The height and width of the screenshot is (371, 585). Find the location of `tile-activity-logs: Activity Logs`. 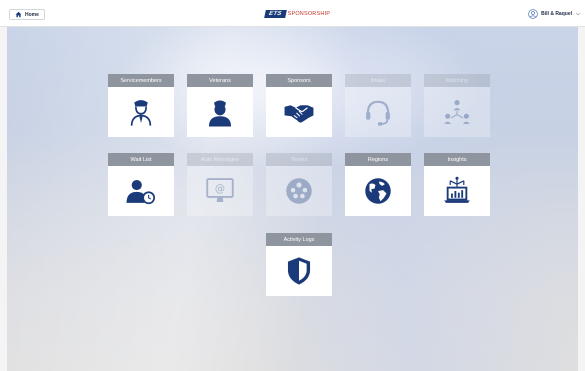

tile-activity-logs: Activity Logs is located at coordinates (299, 264).